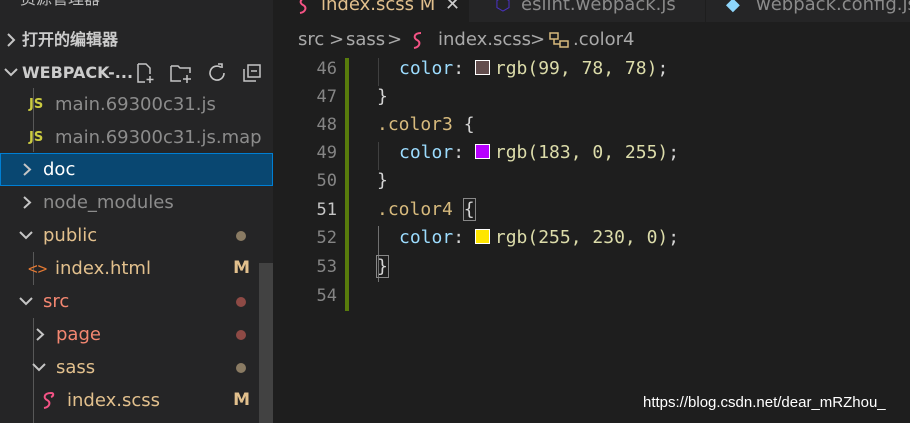 Image resolution: width=910 pixels, height=423 pixels. I want to click on tree-item-node-modules: node_modules, so click(129, 202).